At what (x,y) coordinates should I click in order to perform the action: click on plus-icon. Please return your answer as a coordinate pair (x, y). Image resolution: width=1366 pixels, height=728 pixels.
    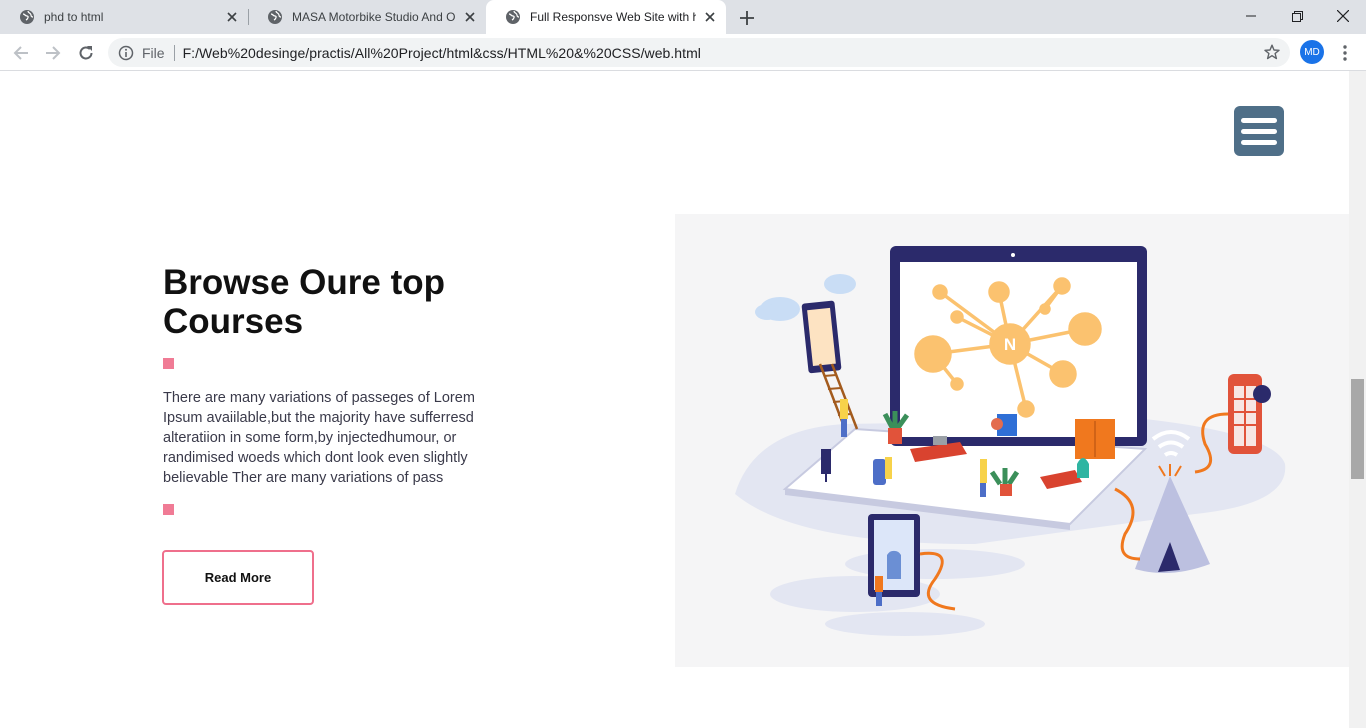
    Looking at the image, I should click on (747, 18).